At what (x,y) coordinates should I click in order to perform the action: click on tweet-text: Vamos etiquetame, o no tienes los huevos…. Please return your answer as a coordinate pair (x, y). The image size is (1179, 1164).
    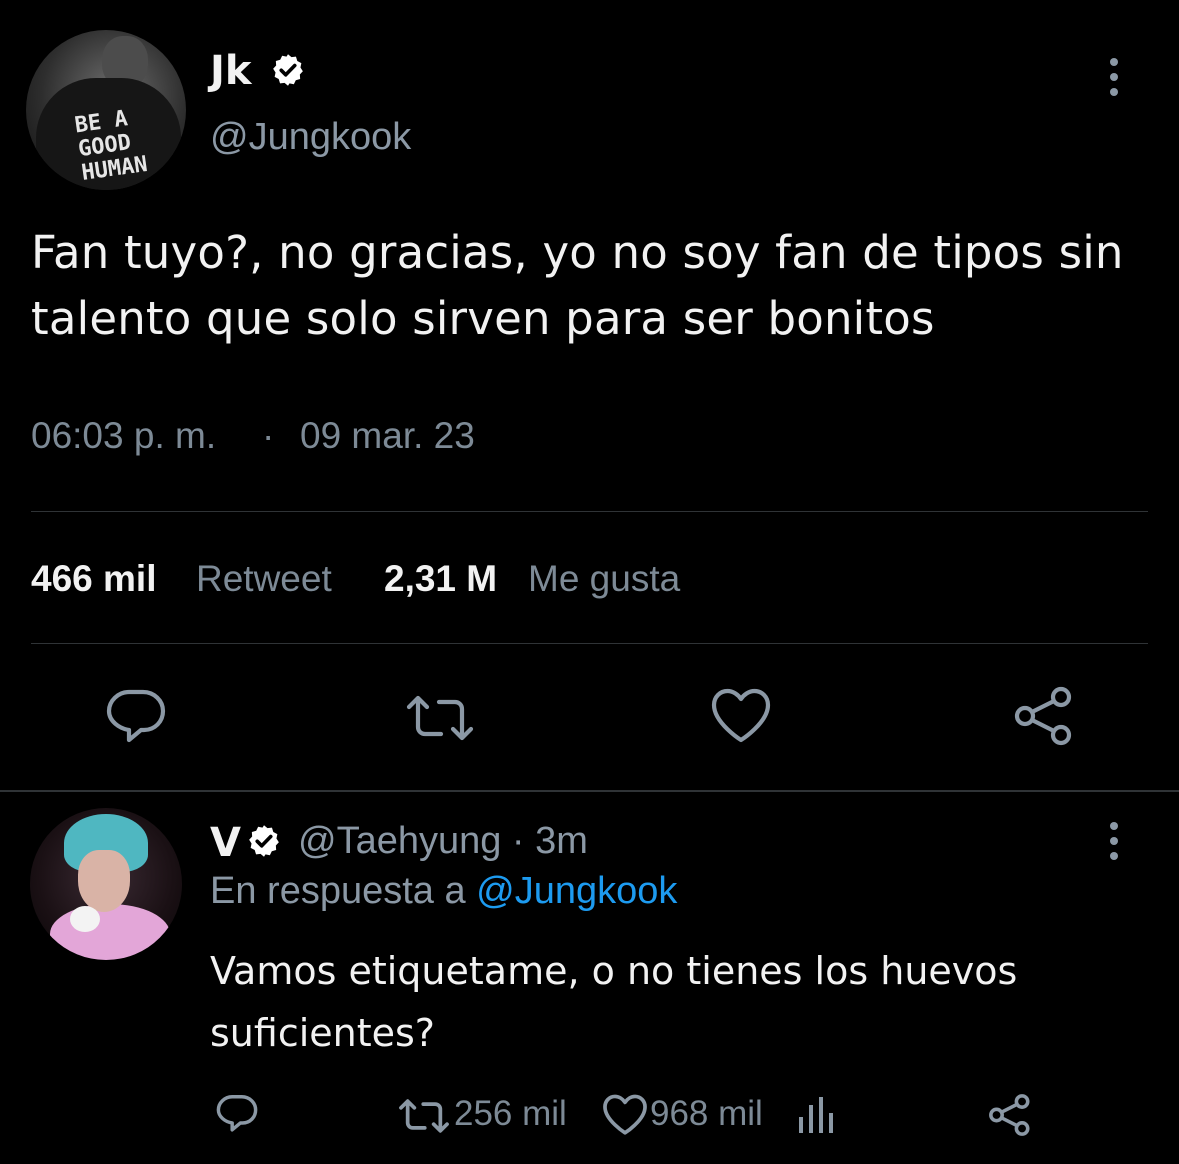
    Looking at the image, I should click on (614, 1002).